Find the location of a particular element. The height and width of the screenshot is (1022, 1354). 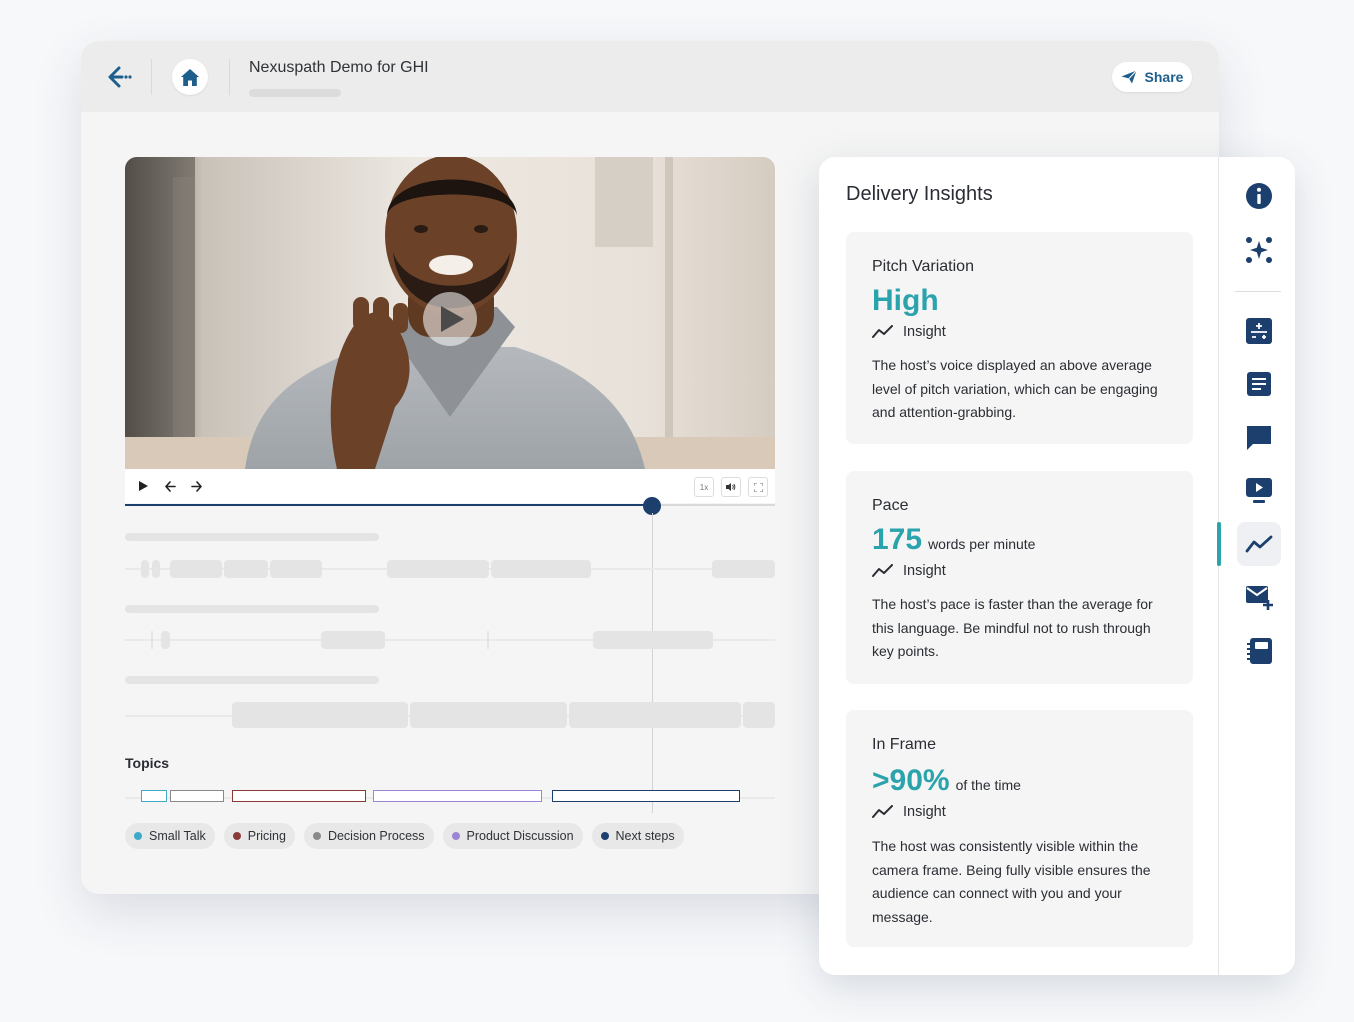

topic-chip-label: Small Talk is located at coordinates (177, 836).